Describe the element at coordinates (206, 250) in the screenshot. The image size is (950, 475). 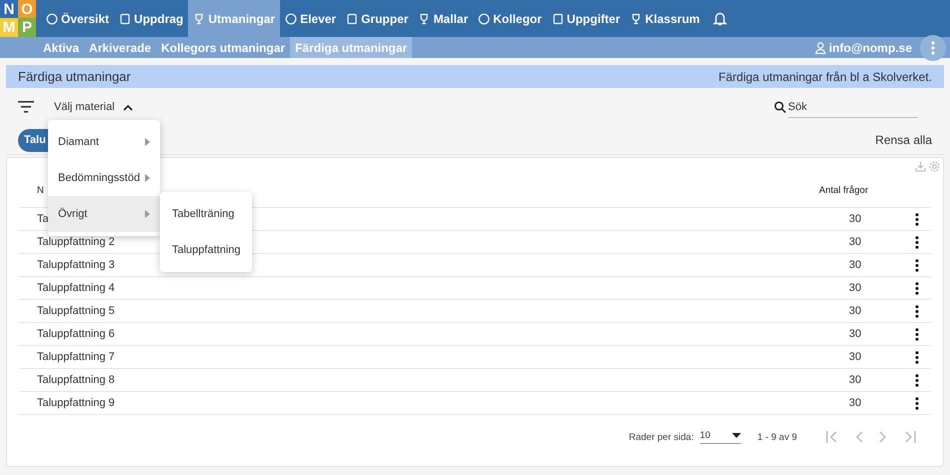
I see `menu-item: Taluppfattning` at that location.